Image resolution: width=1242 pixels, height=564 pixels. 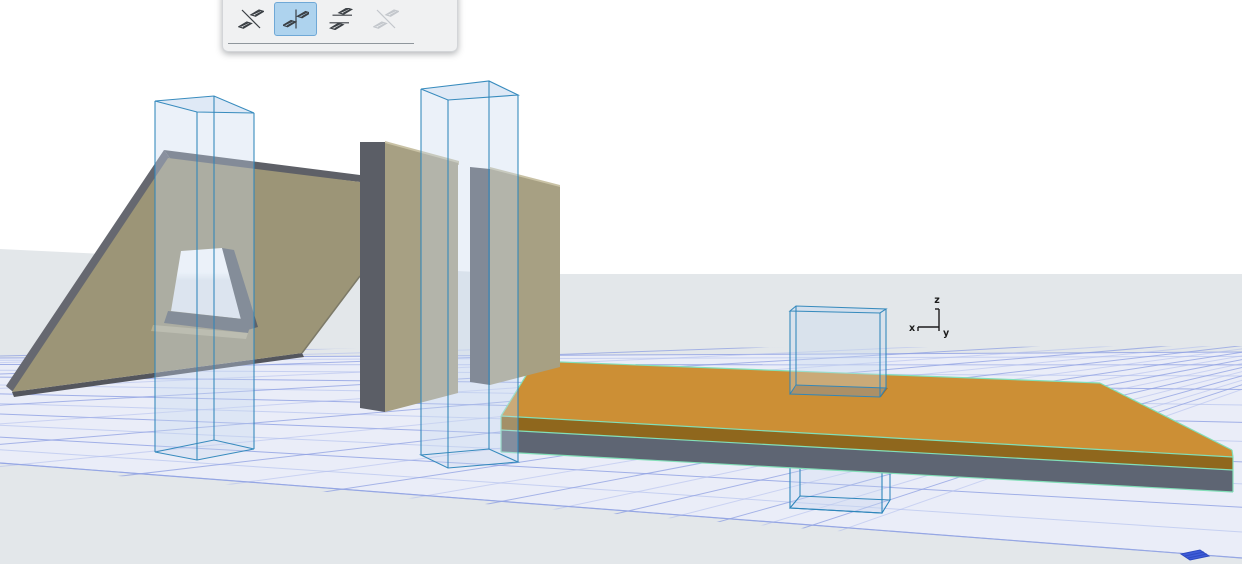 What do you see at coordinates (912, 328) in the screenshot?
I see `axis-label-x: x` at bounding box center [912, 328].